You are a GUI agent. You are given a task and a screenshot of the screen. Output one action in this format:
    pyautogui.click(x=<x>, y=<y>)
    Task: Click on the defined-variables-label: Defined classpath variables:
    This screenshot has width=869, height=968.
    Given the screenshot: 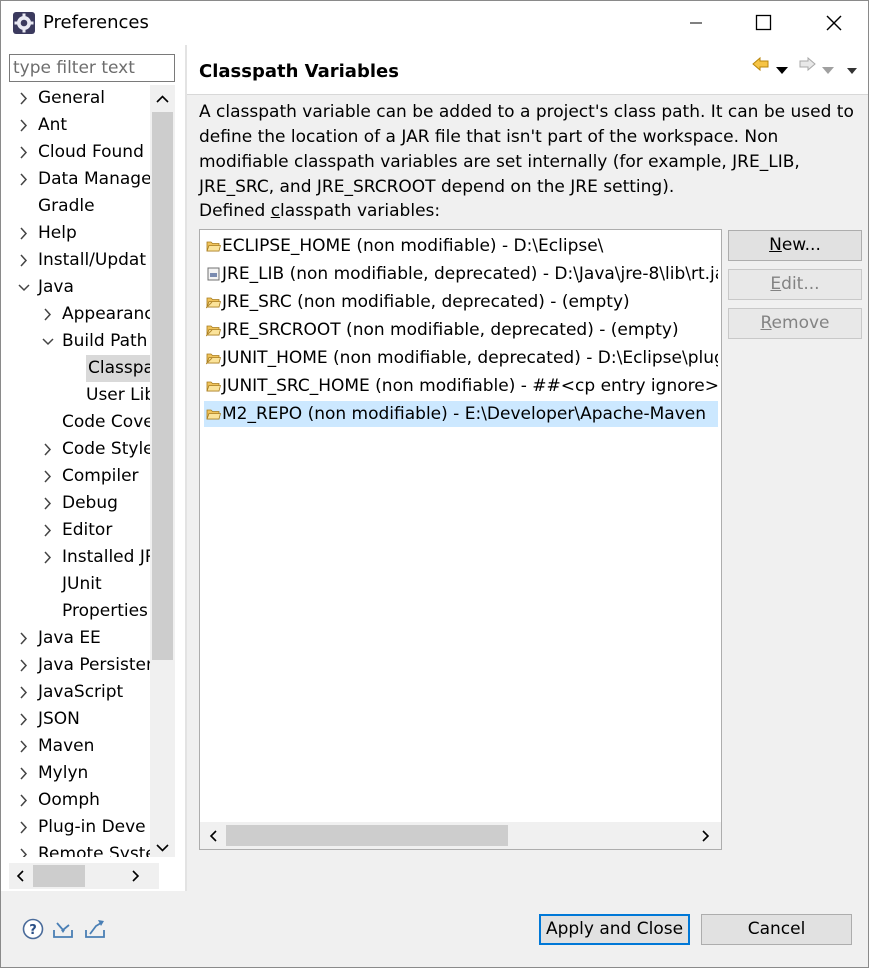 What is the action you would take?
    pyautogui.click(x=320, y=211)
    